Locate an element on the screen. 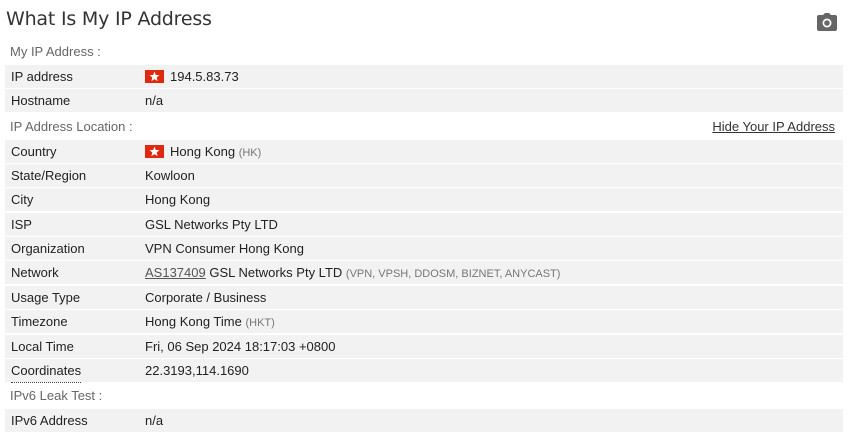  row-label: IP address is located at coordinates (42, 76).